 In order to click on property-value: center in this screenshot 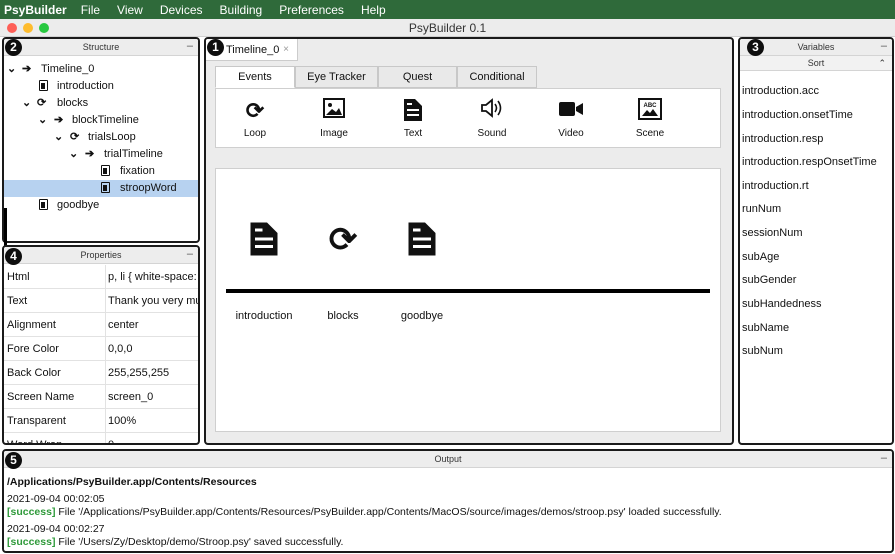, I will do `click(151, 325)`.